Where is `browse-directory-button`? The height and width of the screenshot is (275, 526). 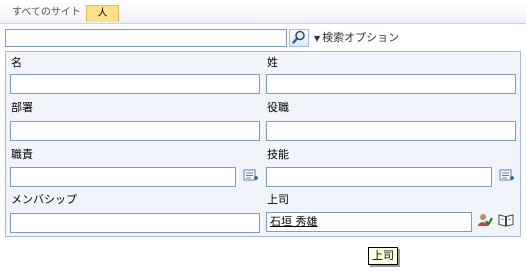
browse-directory-button is located at coordinates (506, 221).